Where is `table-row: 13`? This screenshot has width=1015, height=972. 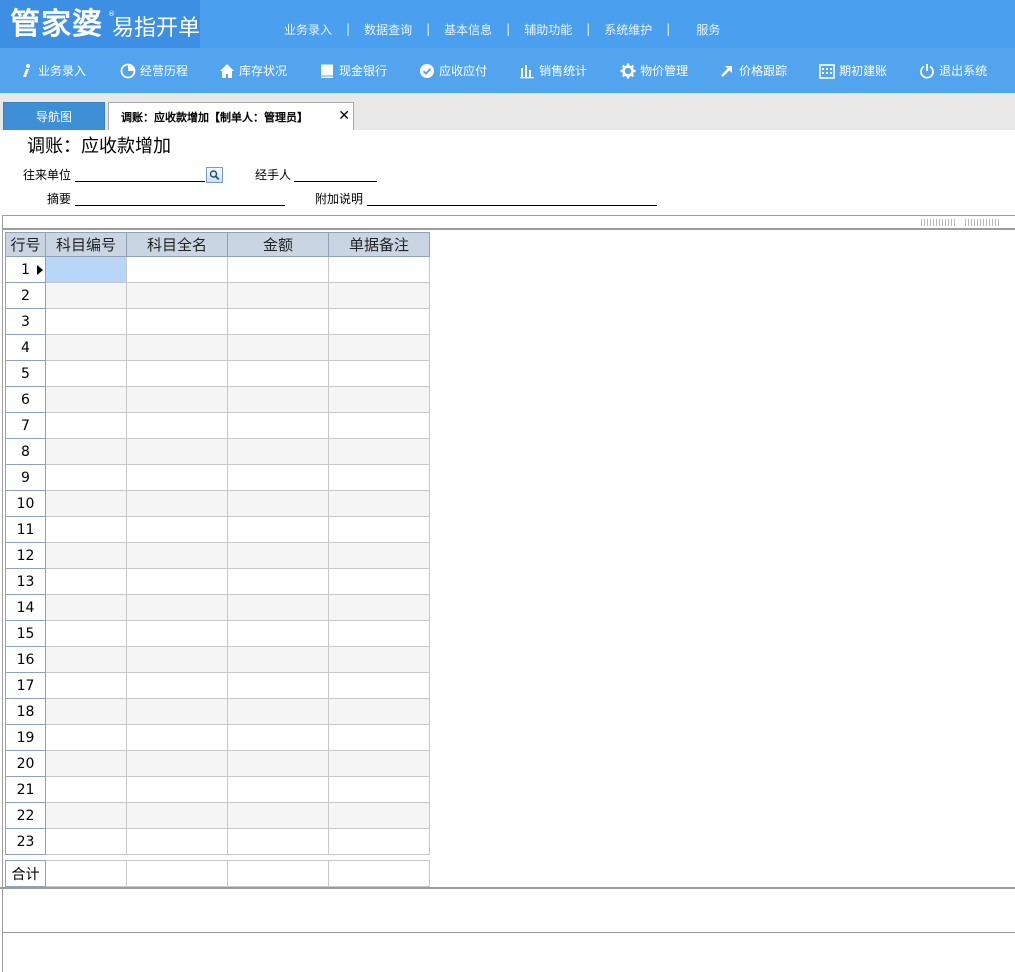 table-row: 13 is located at coordinates (217, 581).